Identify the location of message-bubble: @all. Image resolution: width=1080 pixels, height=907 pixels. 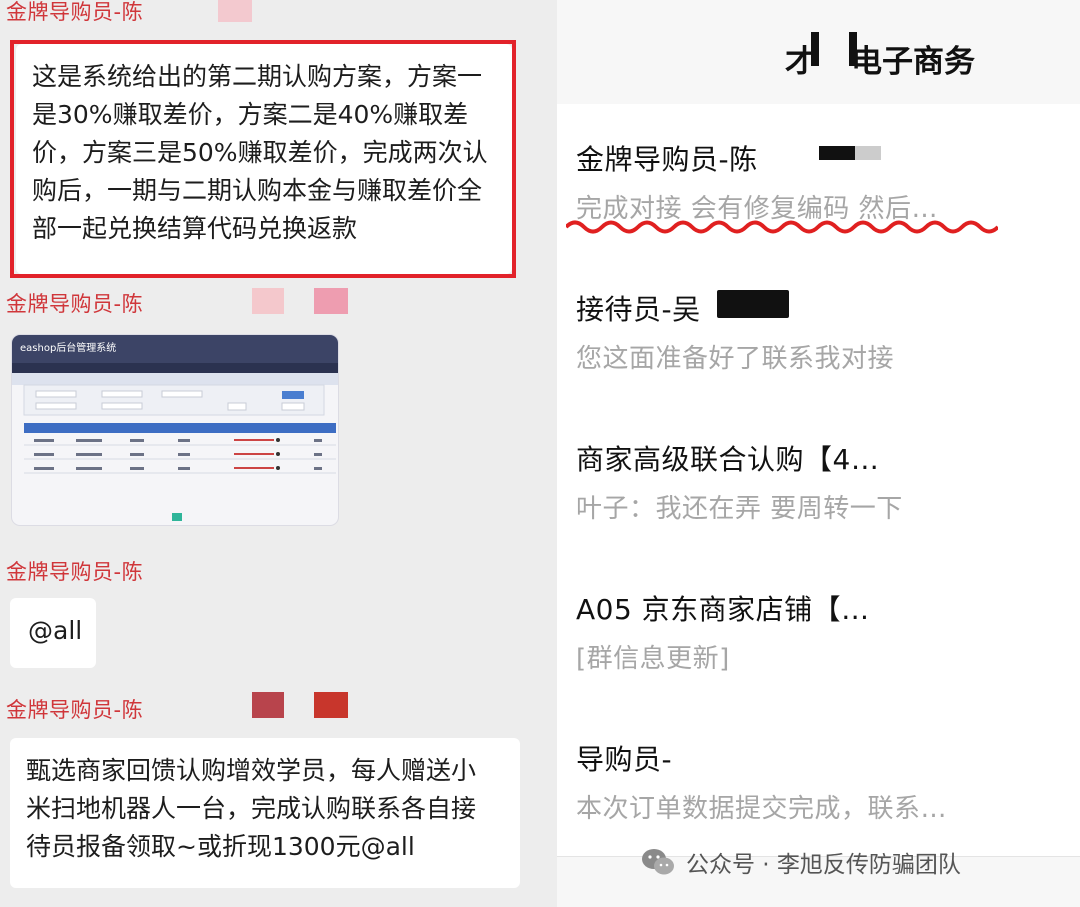
(53, 633).